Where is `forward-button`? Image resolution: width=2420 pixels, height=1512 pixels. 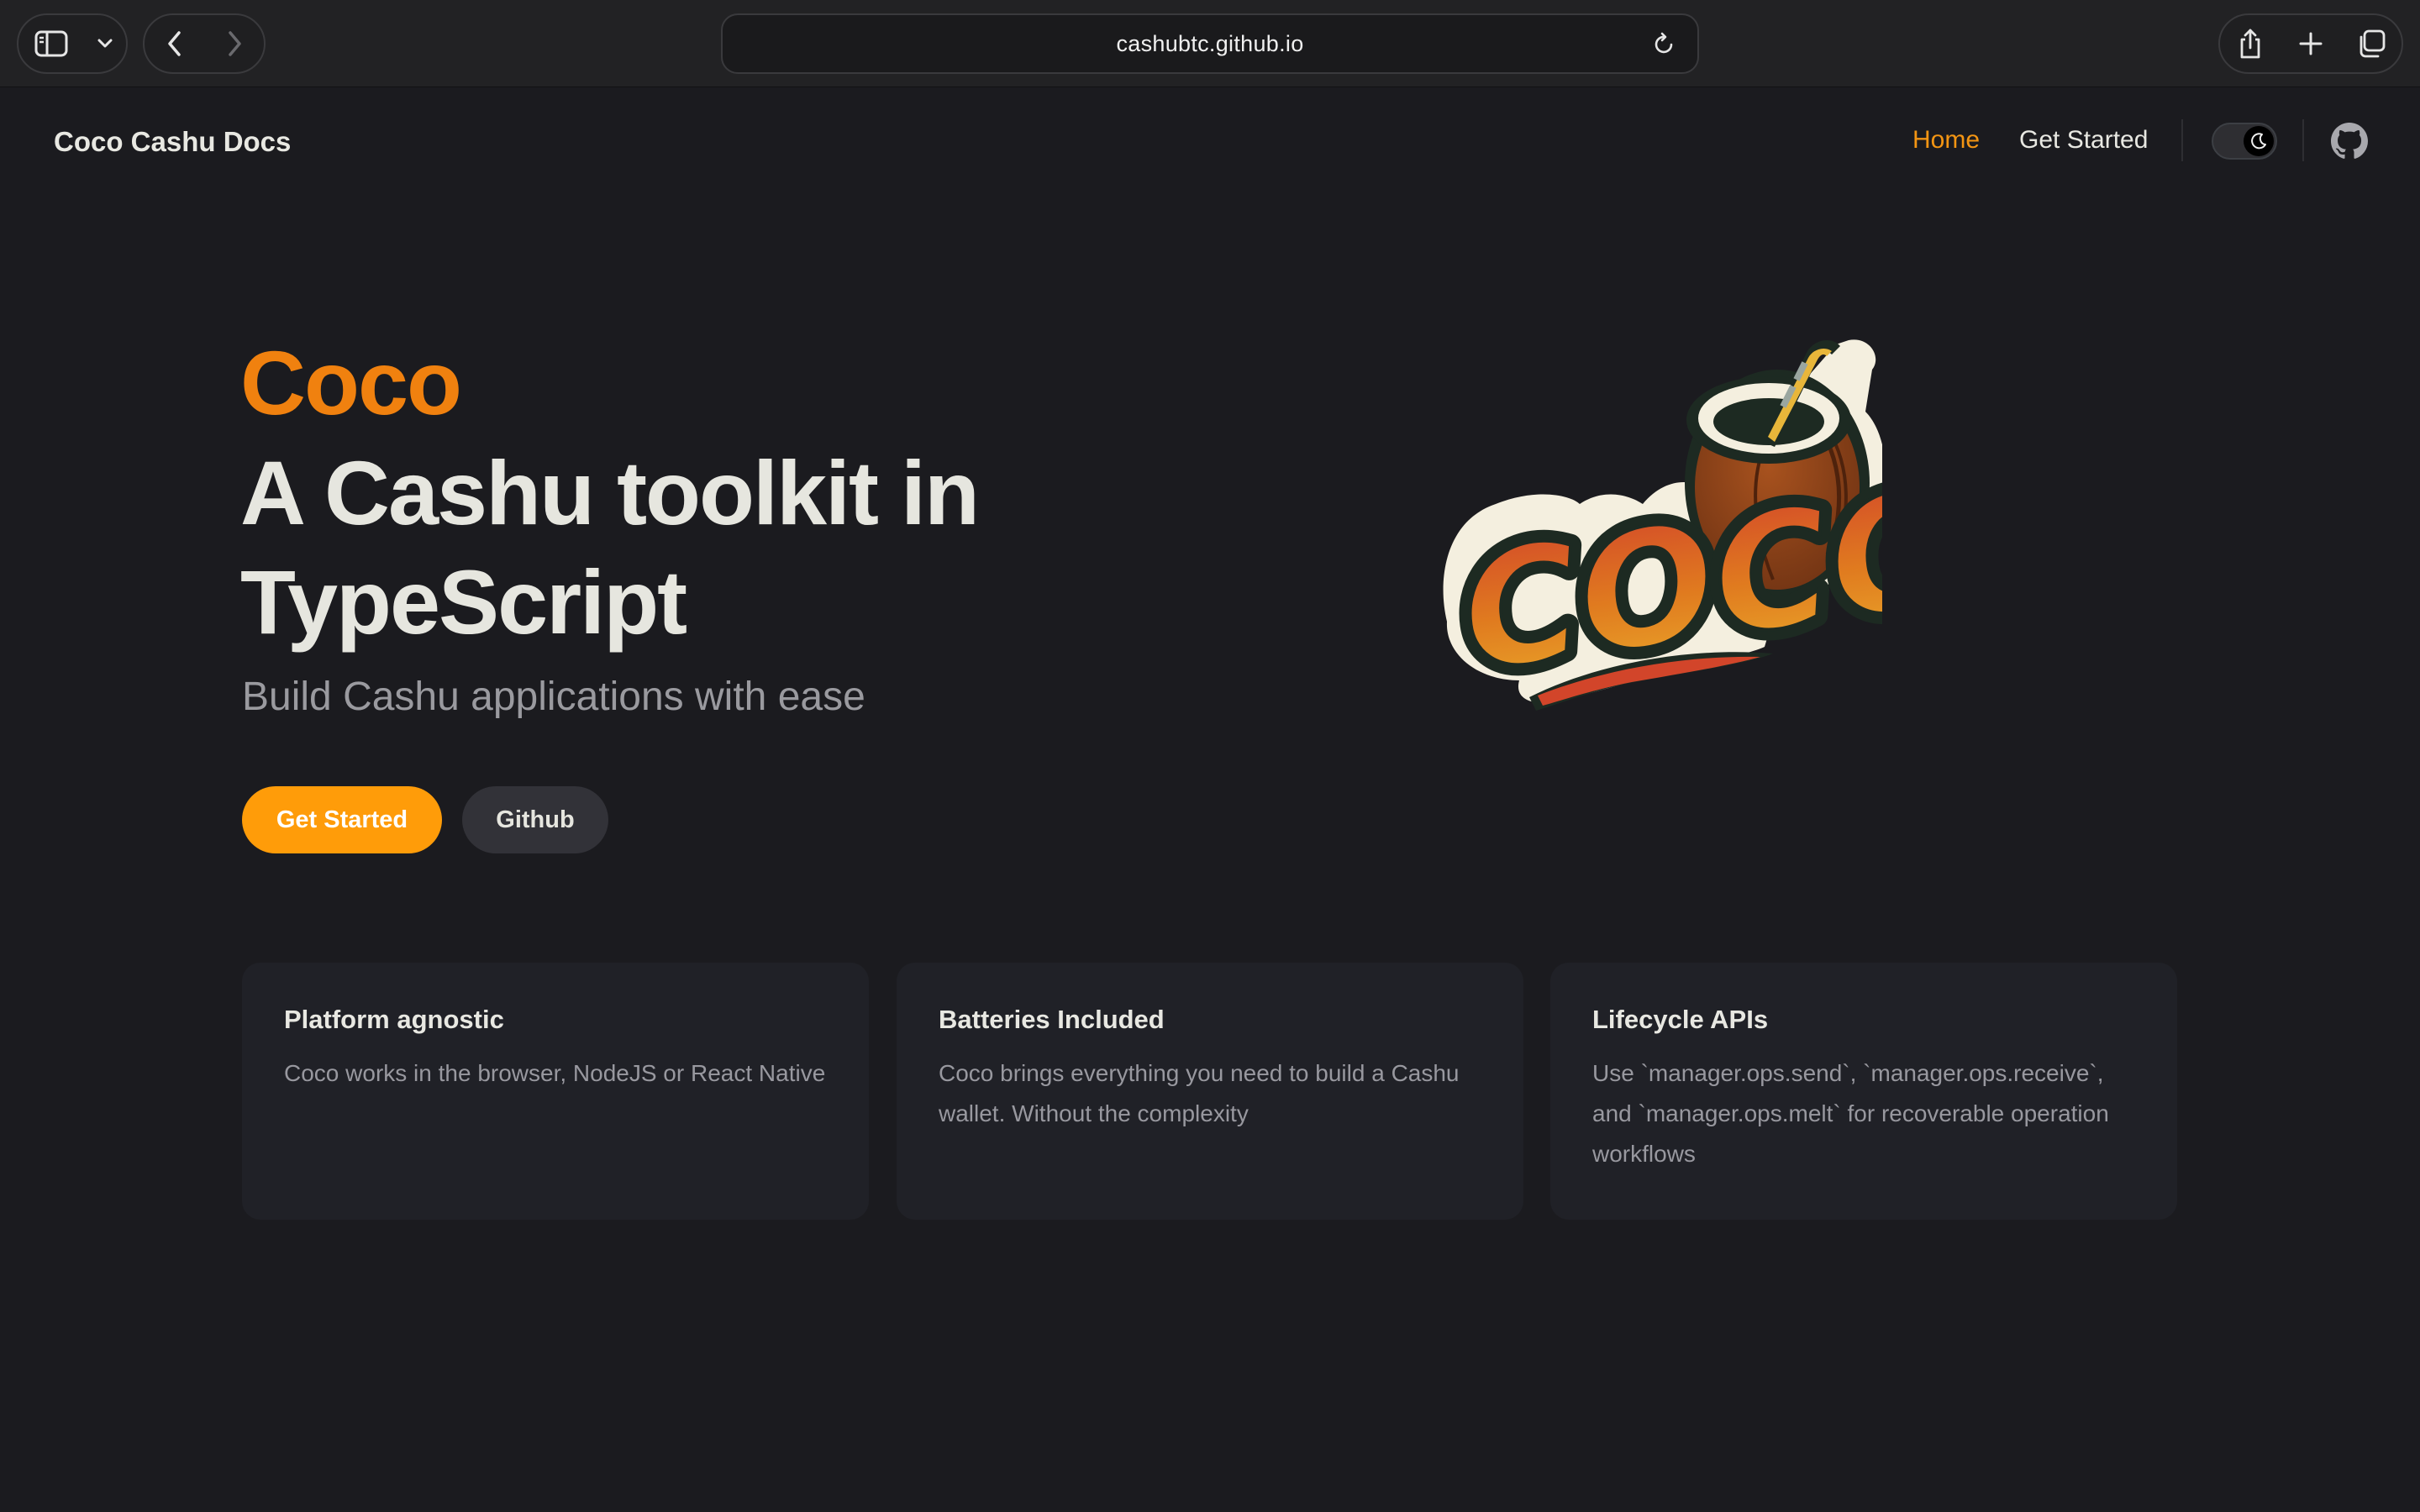 forward-button is located at coordinates (234, 43).